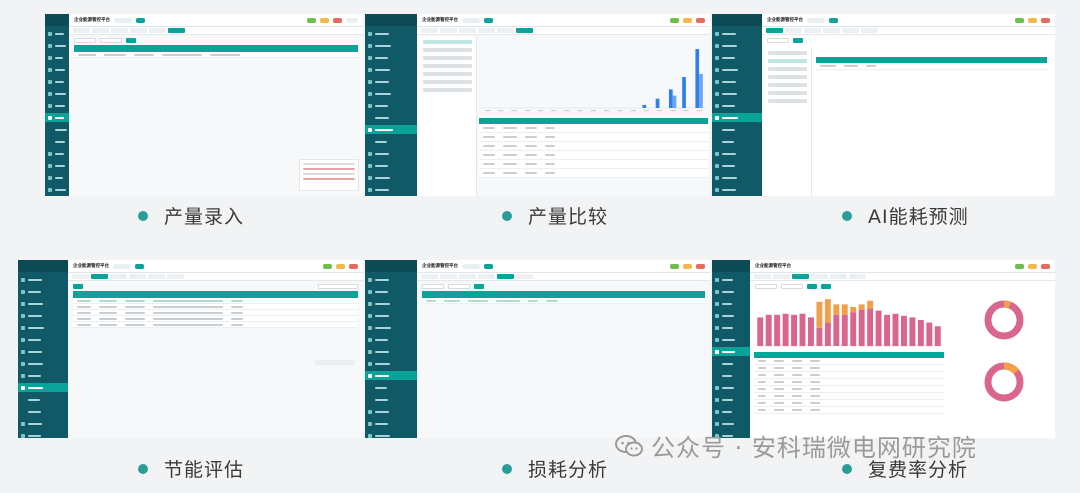 Image resolution: width=1080 pixels, height=493 pixels. I want to click on org-selector, so click(816, 20).